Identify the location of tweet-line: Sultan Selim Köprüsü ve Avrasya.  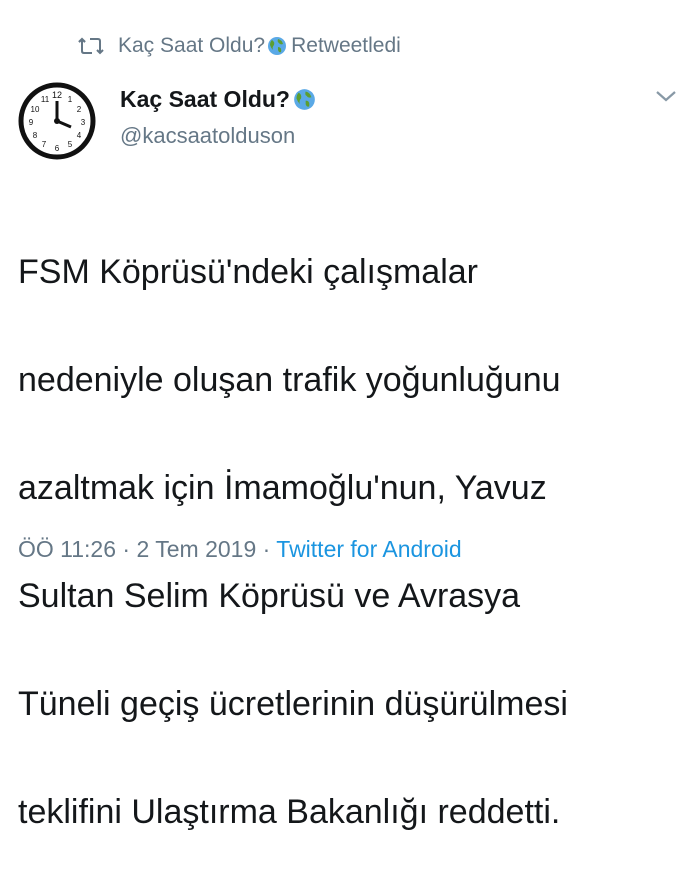
(269, 596).